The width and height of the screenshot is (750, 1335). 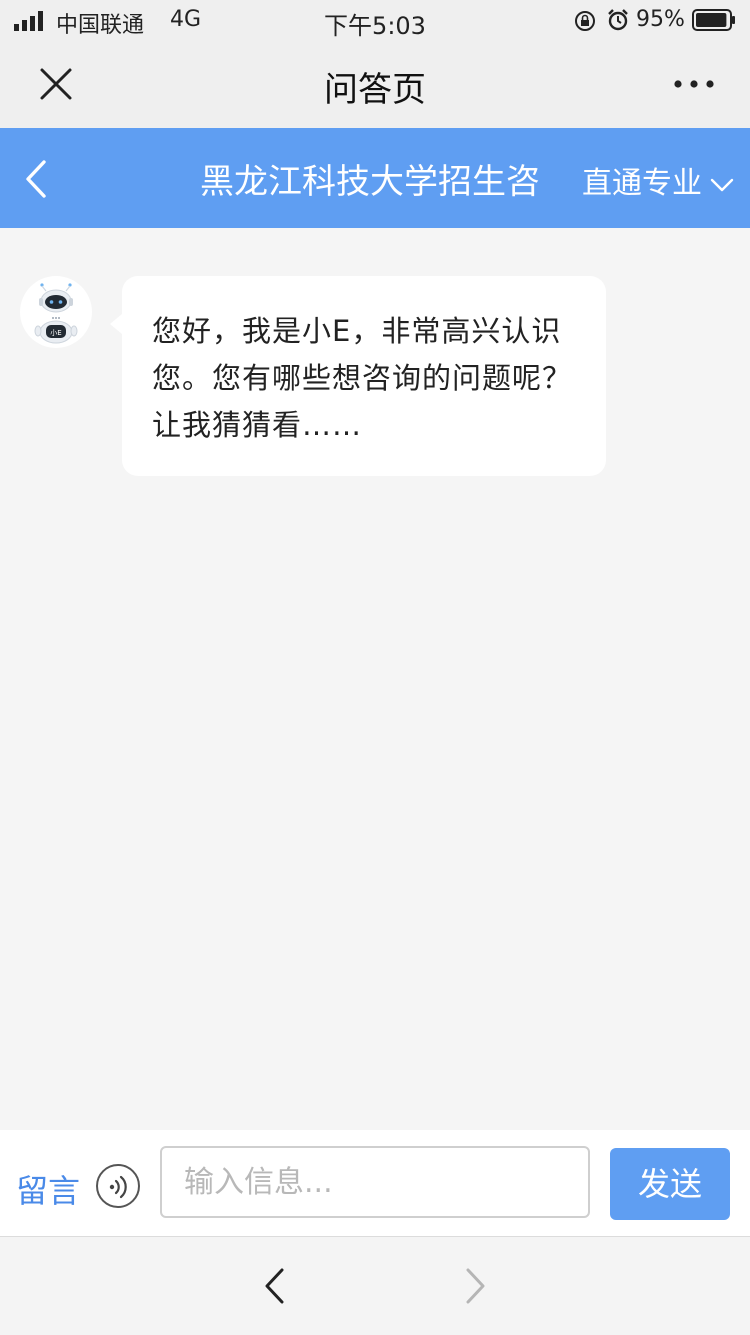 I want to click on robot-icon: 小E, so click(x=56, y=313).